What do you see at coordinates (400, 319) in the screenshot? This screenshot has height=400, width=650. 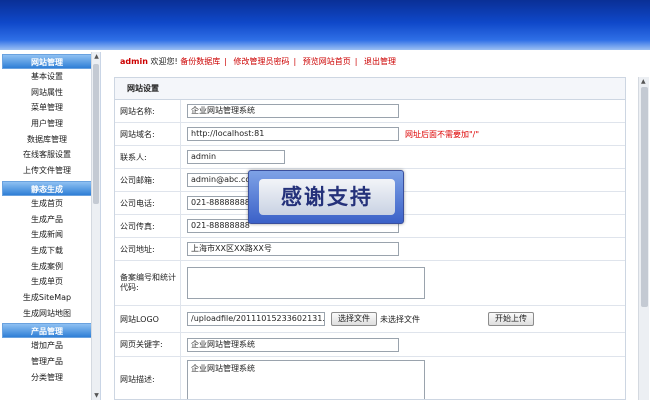 I see `no-file-text: 未选择文件` at bounding box center [400, 319].